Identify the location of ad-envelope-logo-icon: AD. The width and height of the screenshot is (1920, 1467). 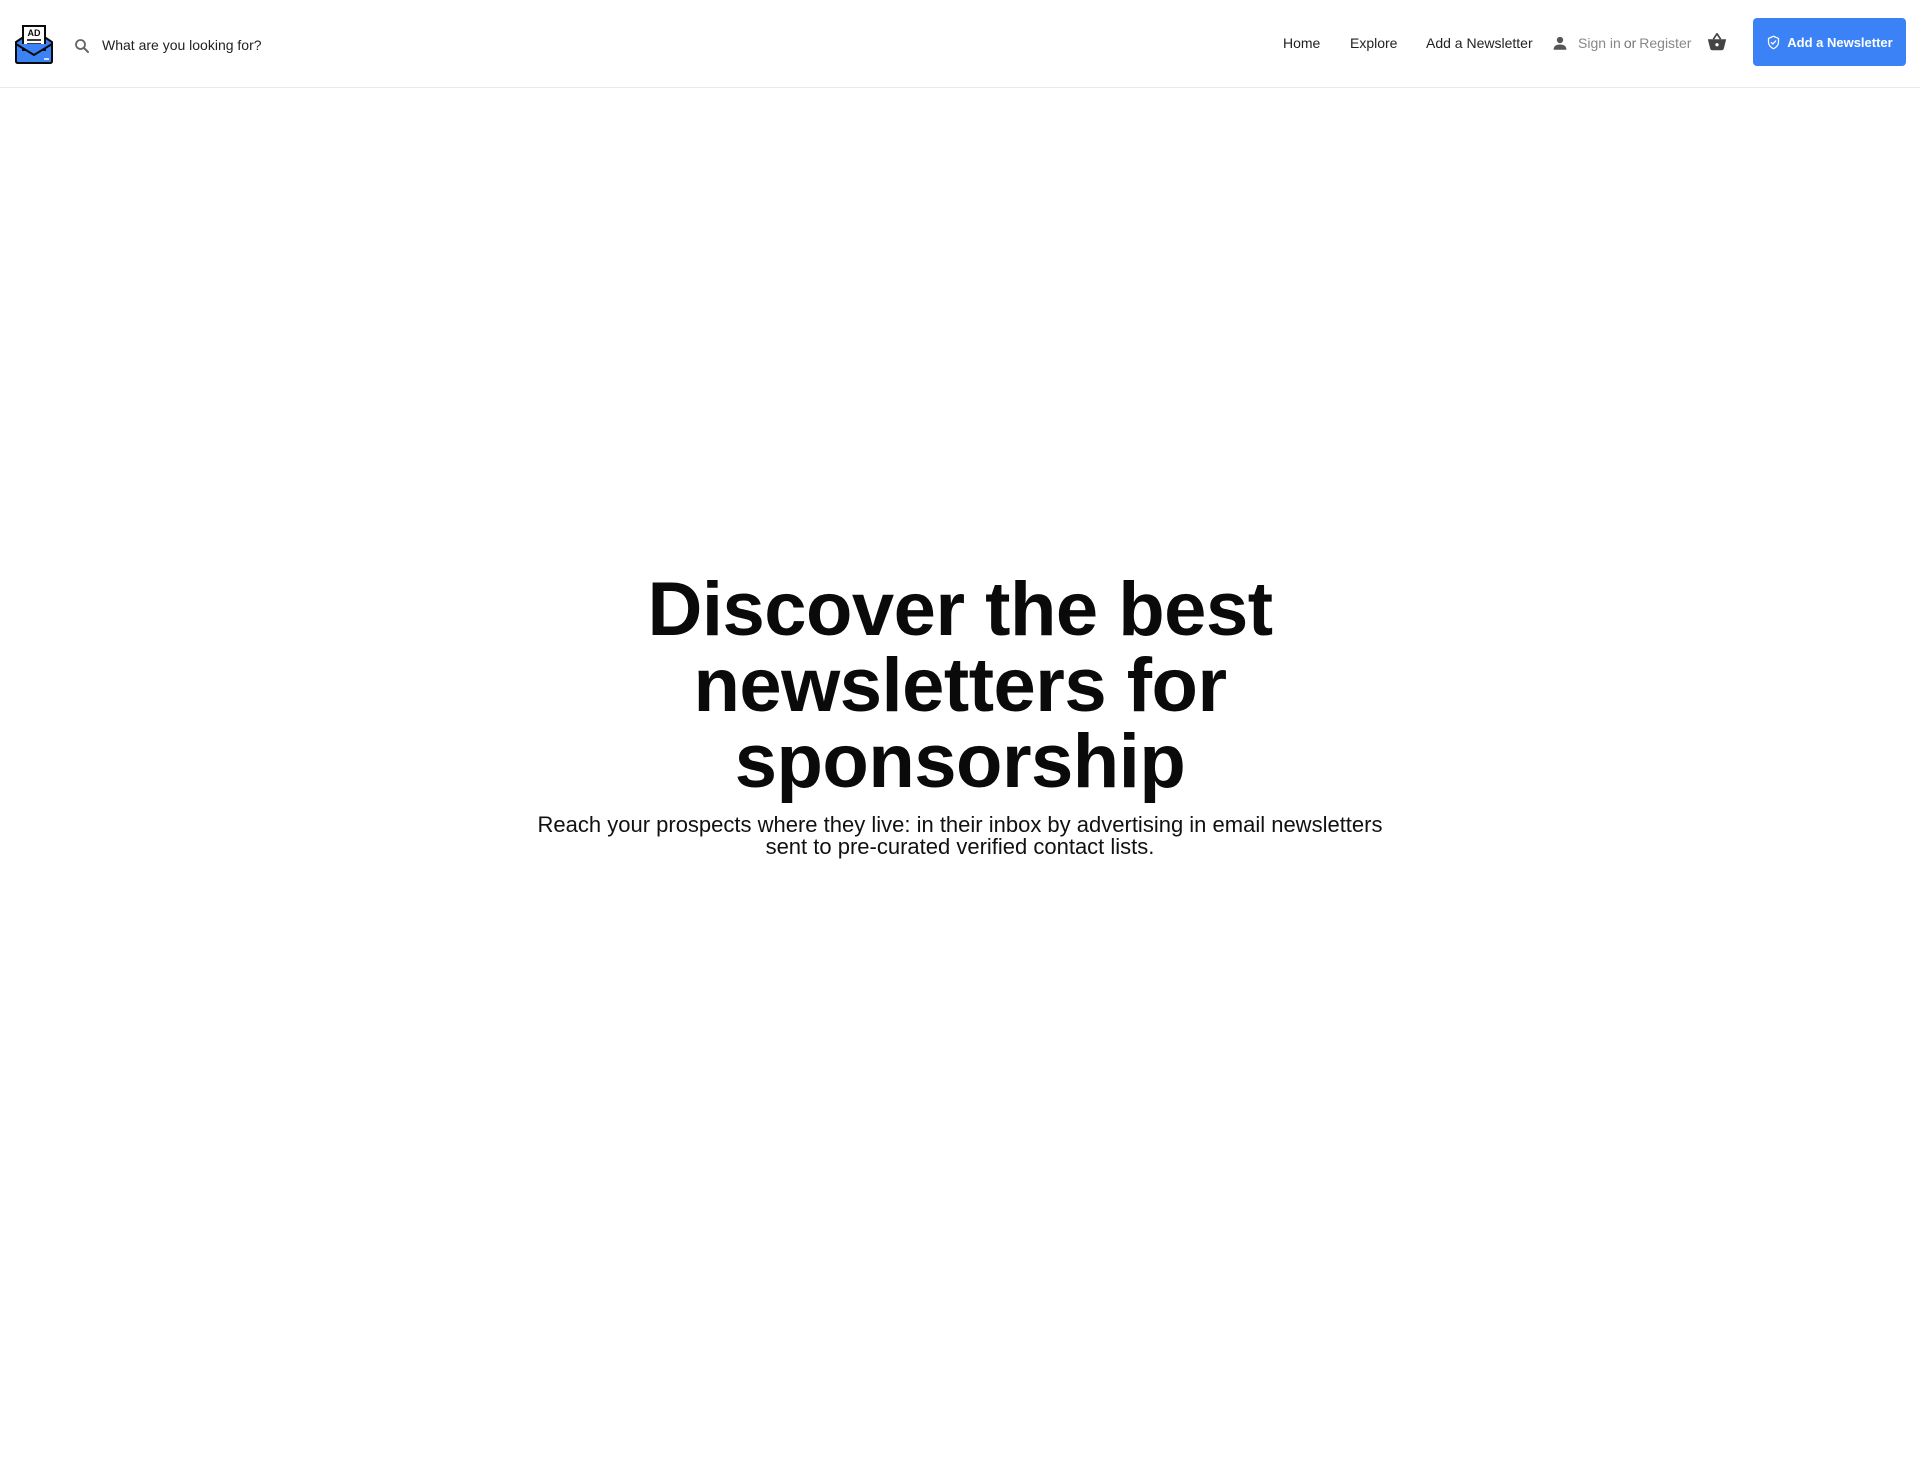
(34, 44).